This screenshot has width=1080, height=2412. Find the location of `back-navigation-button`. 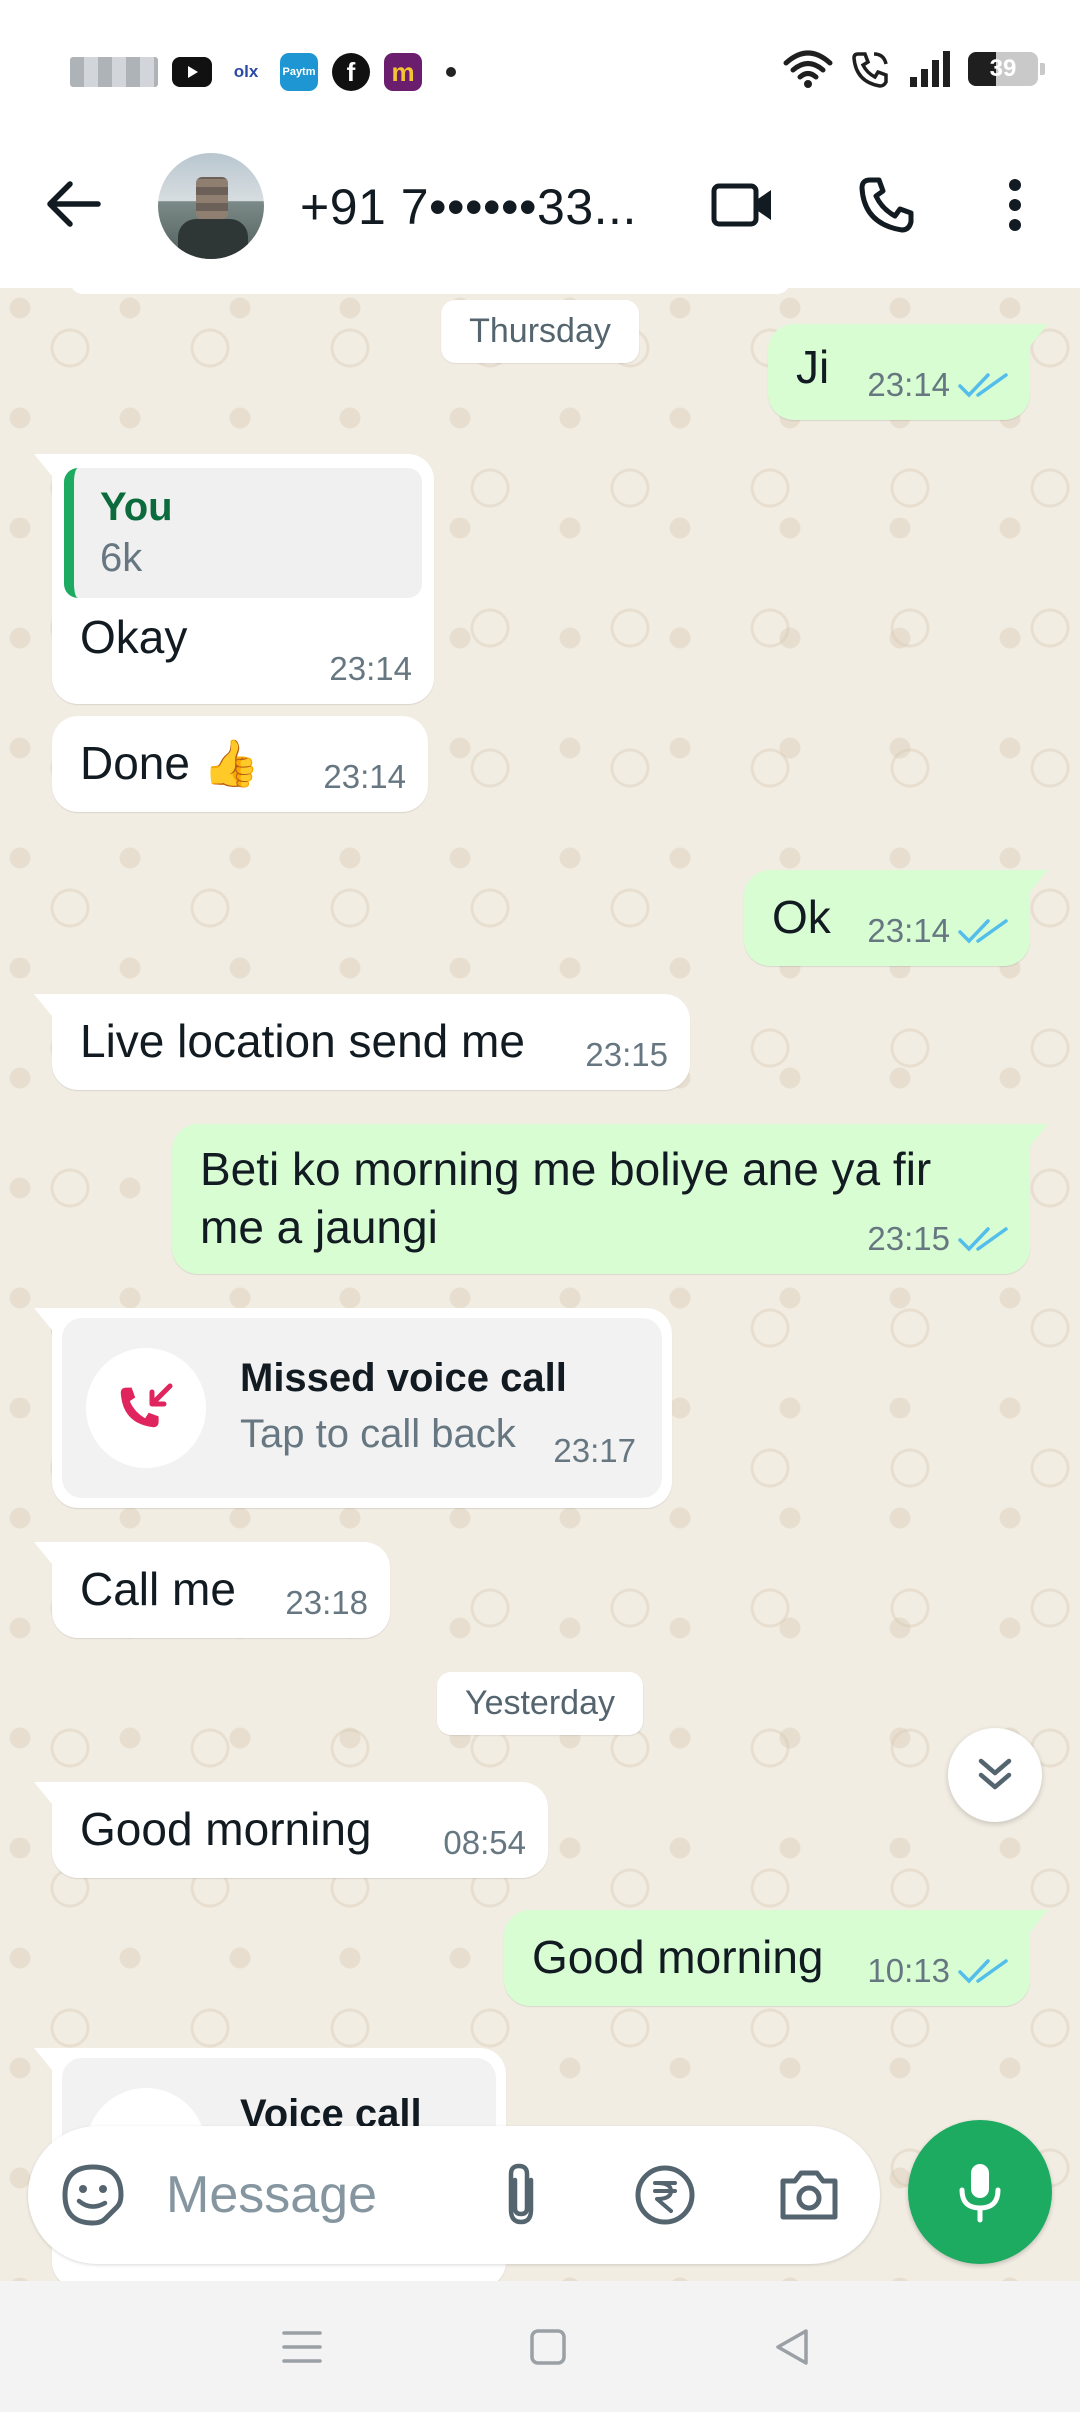

back-navigation-button is located at coordinates (792, 2347).